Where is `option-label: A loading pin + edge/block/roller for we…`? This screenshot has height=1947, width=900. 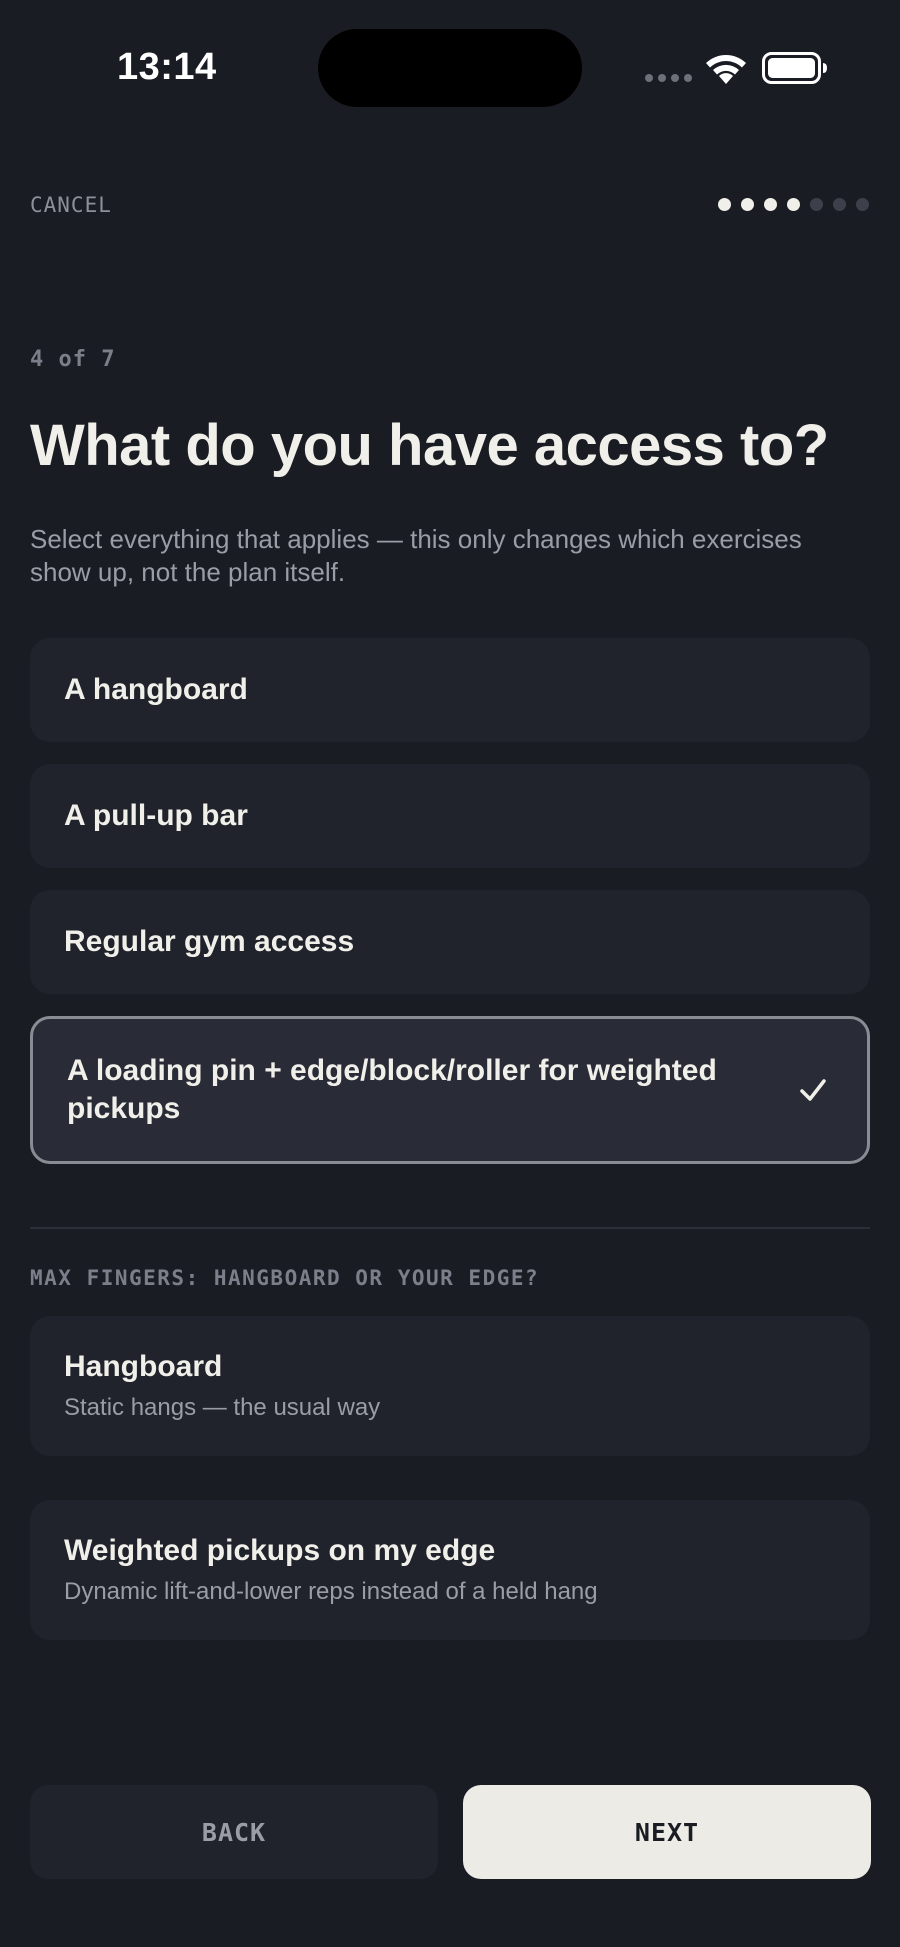 option-label: A loading pin + edge/block/roller for we… is located at coordinates (392, 1089).